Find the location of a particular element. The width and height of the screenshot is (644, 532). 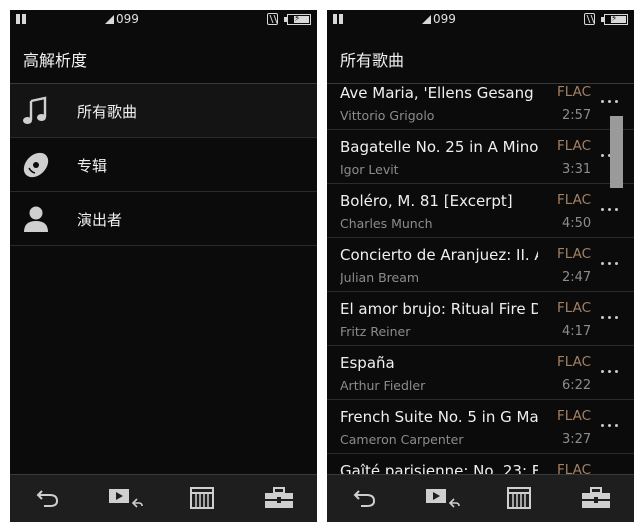

song-duration: 4:50 is located at coordinates (577, 223).